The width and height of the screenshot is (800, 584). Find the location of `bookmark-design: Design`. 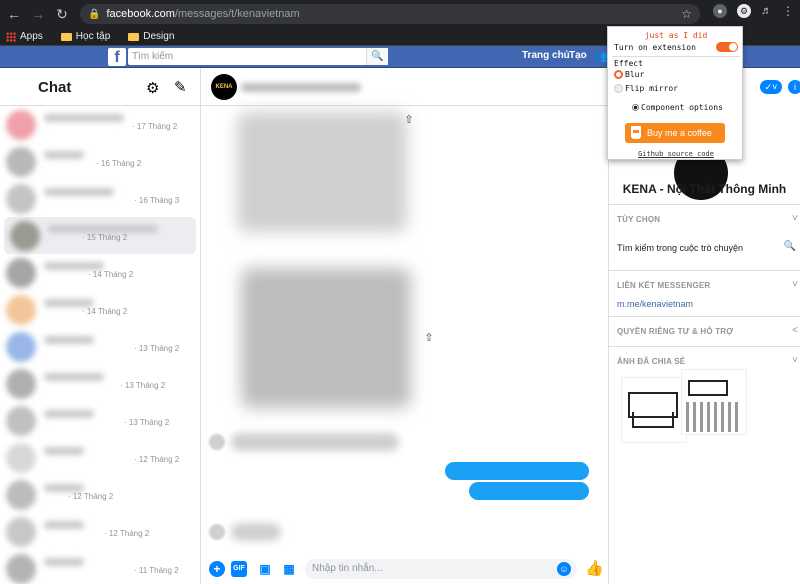

bookmark-design: Design is located at coordinates (151, 36).